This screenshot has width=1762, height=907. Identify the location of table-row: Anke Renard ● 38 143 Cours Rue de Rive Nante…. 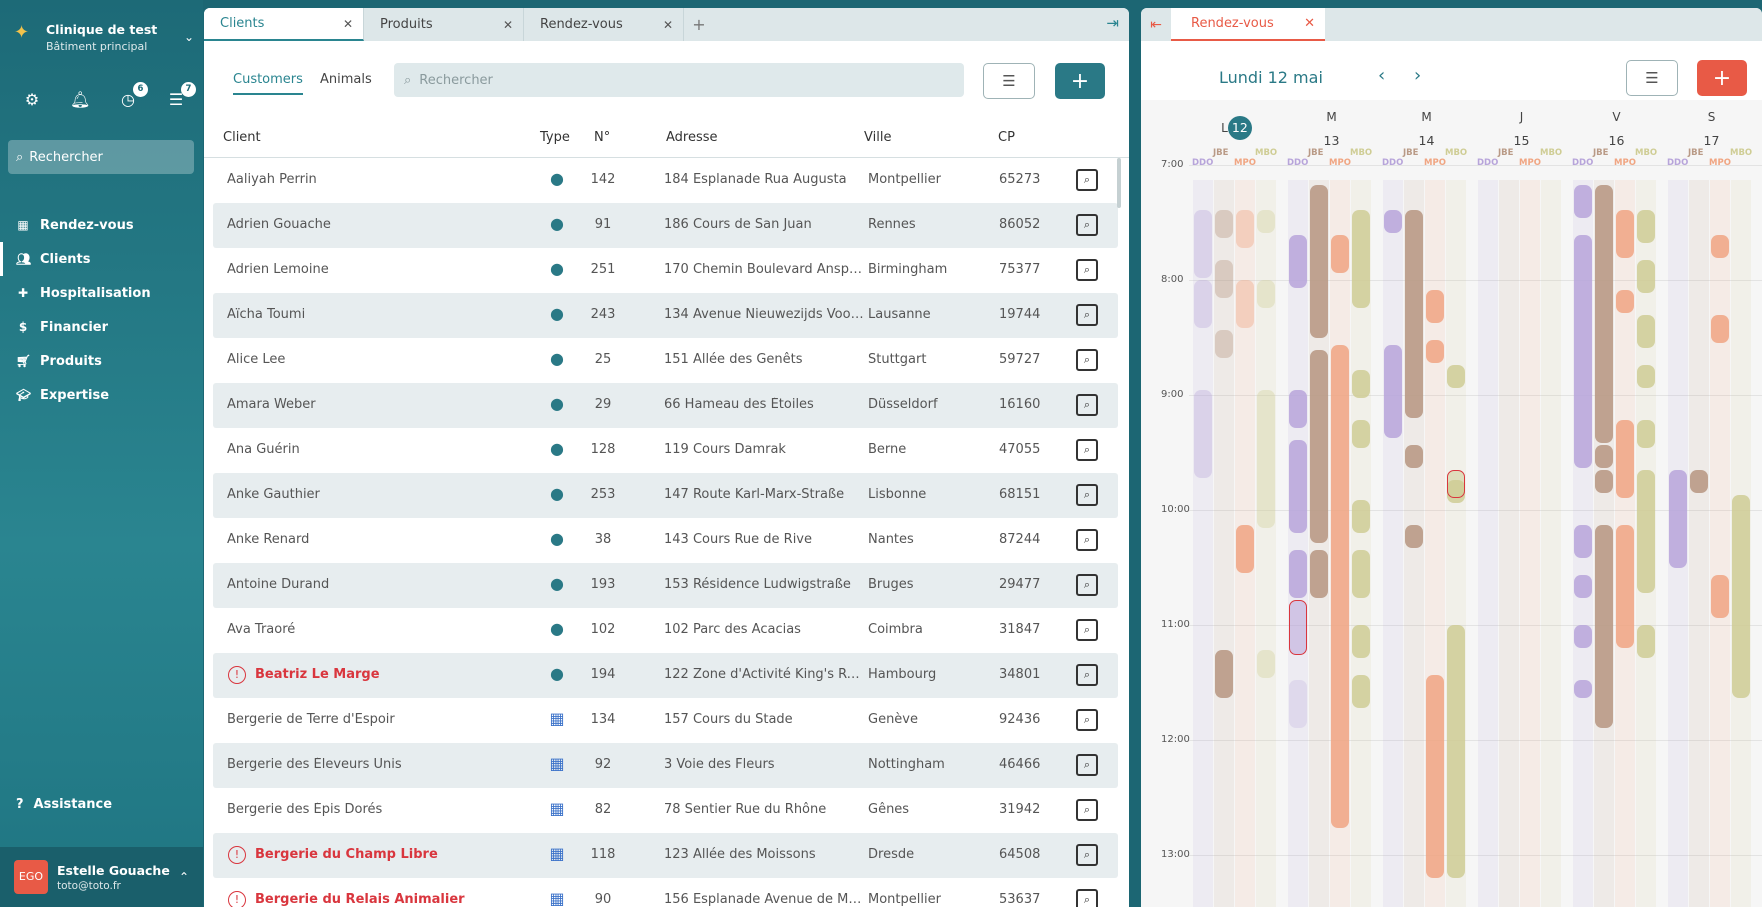
(665, 540).